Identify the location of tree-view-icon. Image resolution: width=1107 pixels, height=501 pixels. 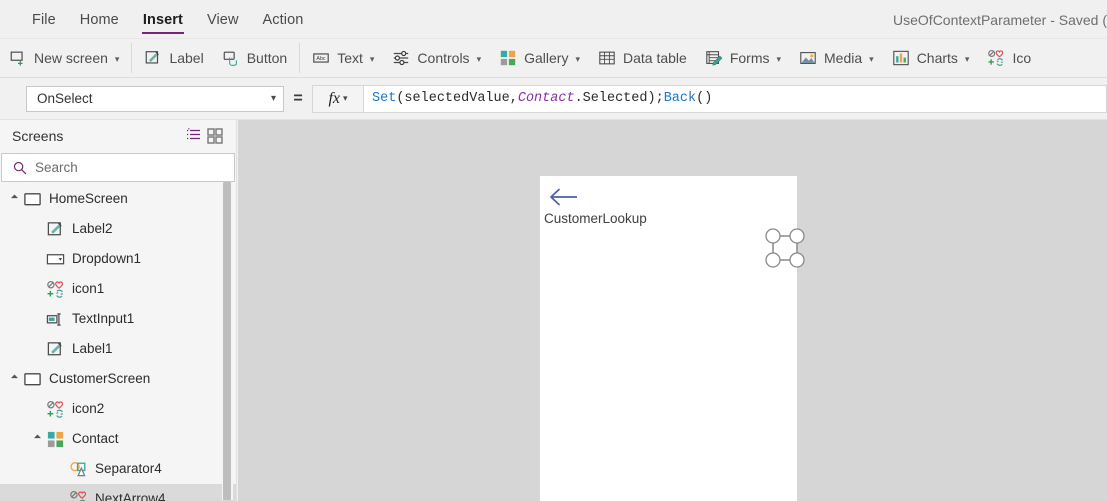
(193, 136).